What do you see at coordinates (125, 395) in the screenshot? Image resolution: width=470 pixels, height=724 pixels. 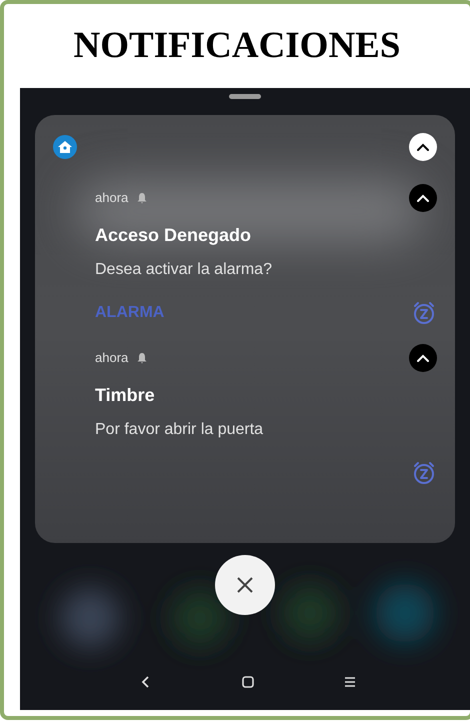 I see `notification-title: Timbre` at bounding box center [125, 395].